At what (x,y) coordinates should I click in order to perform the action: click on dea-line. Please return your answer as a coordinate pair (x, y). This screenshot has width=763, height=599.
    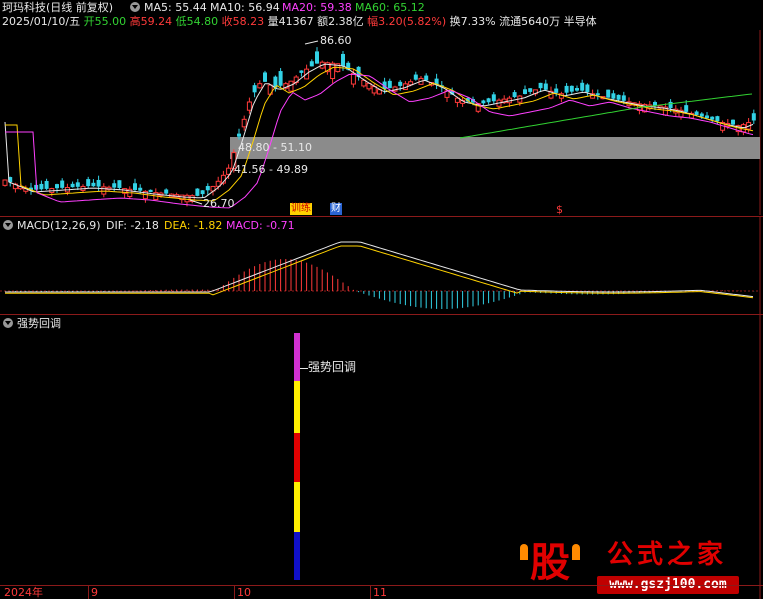
    Looking at the image, I should click on (379, 272).